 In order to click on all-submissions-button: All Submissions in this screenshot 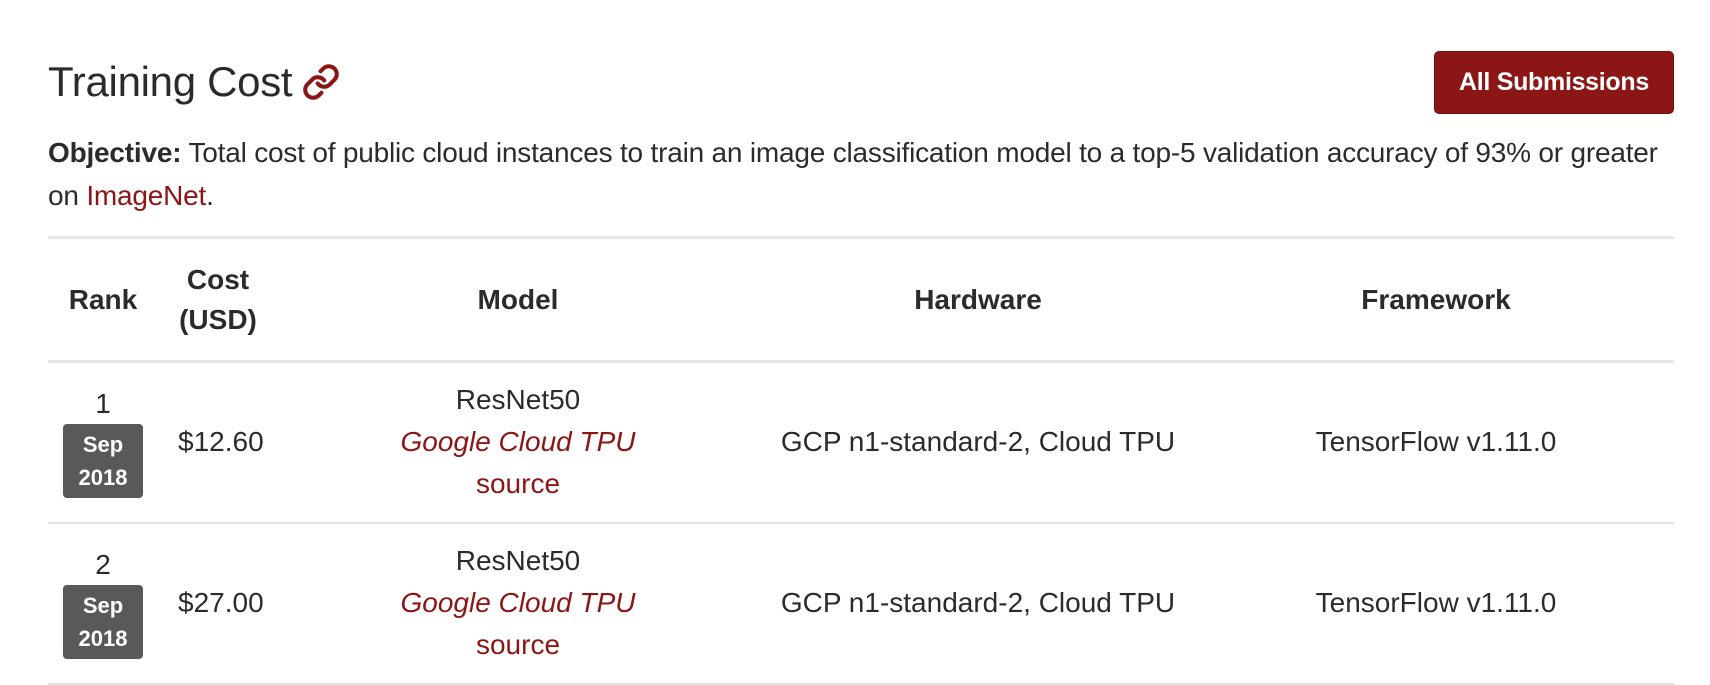, I will do `click(1554, 82)`.